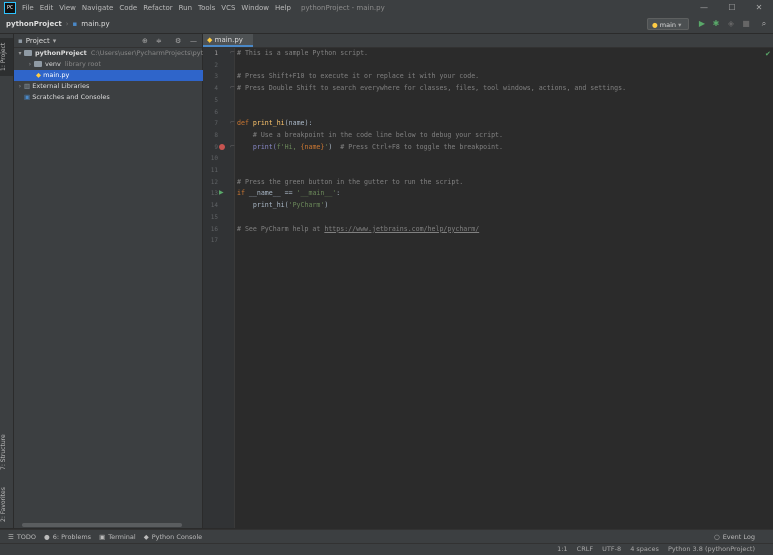  I want to click on tree-item-main-py: ◆ main.py, so click(119, 75).